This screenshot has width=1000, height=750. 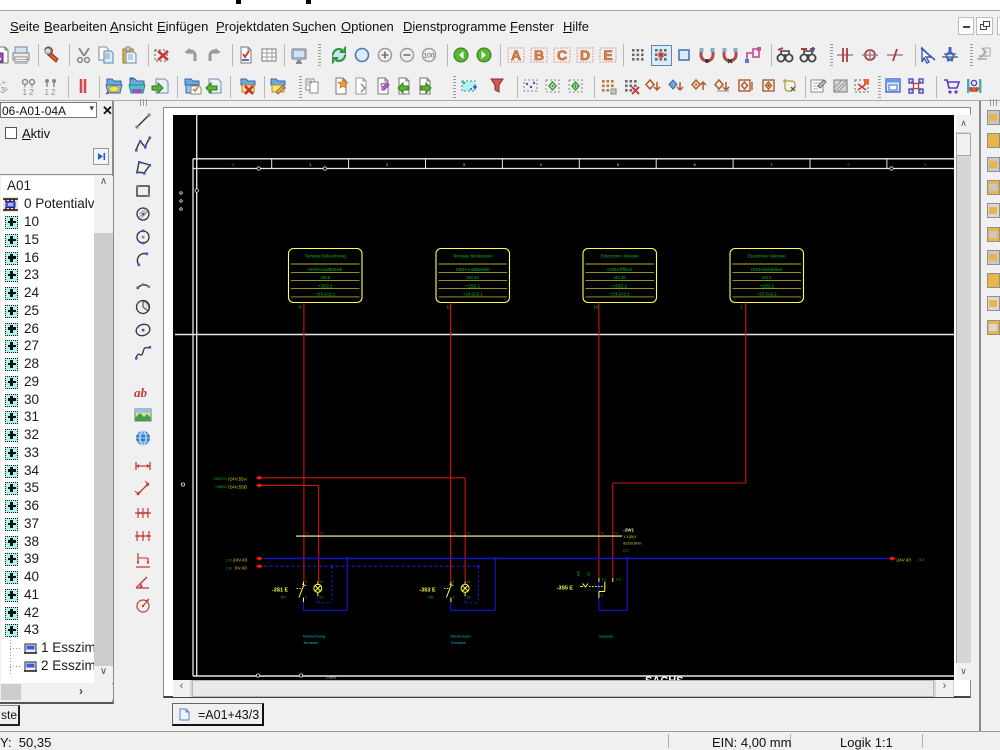 I want to click on svg-text: 2, so click(x=387, y=165).